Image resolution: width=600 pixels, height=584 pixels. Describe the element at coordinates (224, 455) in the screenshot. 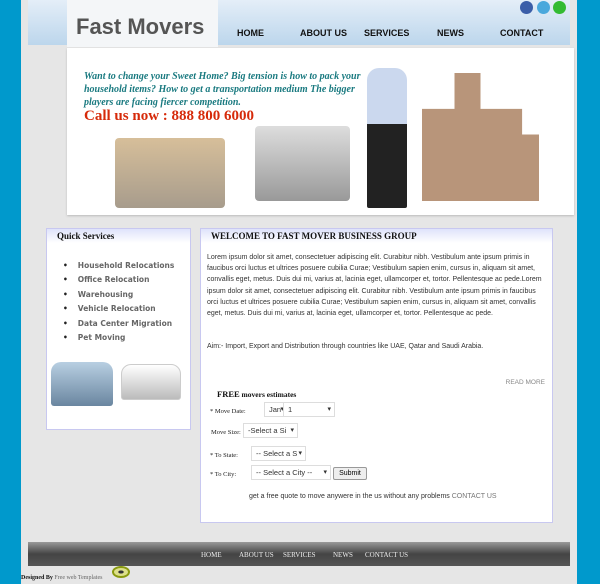

I see `to-state-label: * To State:` at that location.